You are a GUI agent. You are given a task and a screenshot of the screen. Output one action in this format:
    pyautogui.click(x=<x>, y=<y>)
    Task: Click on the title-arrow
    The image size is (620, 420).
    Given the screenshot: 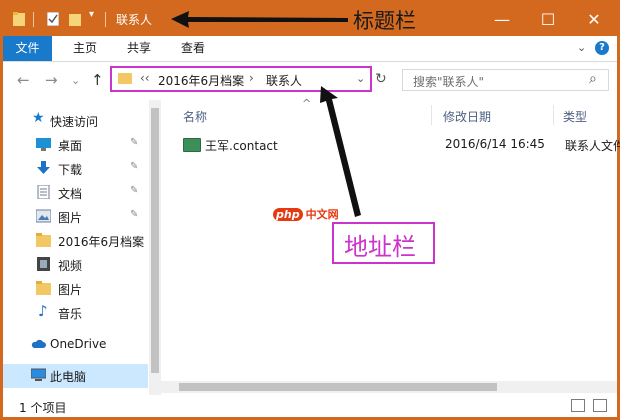 What is the action you would take?
    pyautogui.click(x=259, y=19)
    